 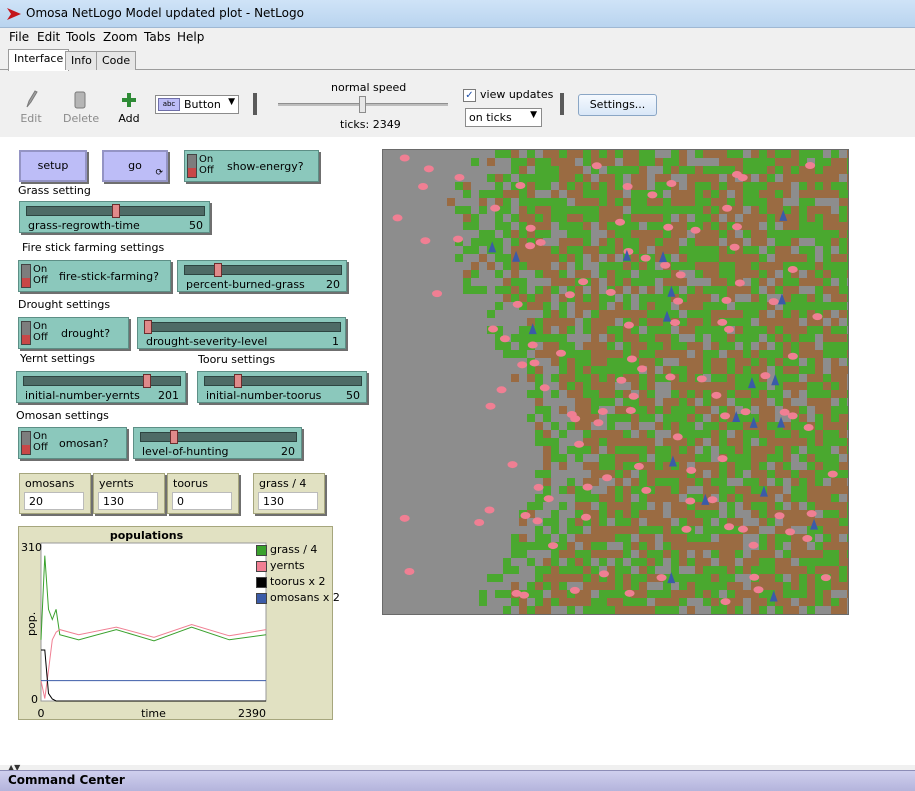 I want to click on yernt-agent, so click(x=548, y=499).